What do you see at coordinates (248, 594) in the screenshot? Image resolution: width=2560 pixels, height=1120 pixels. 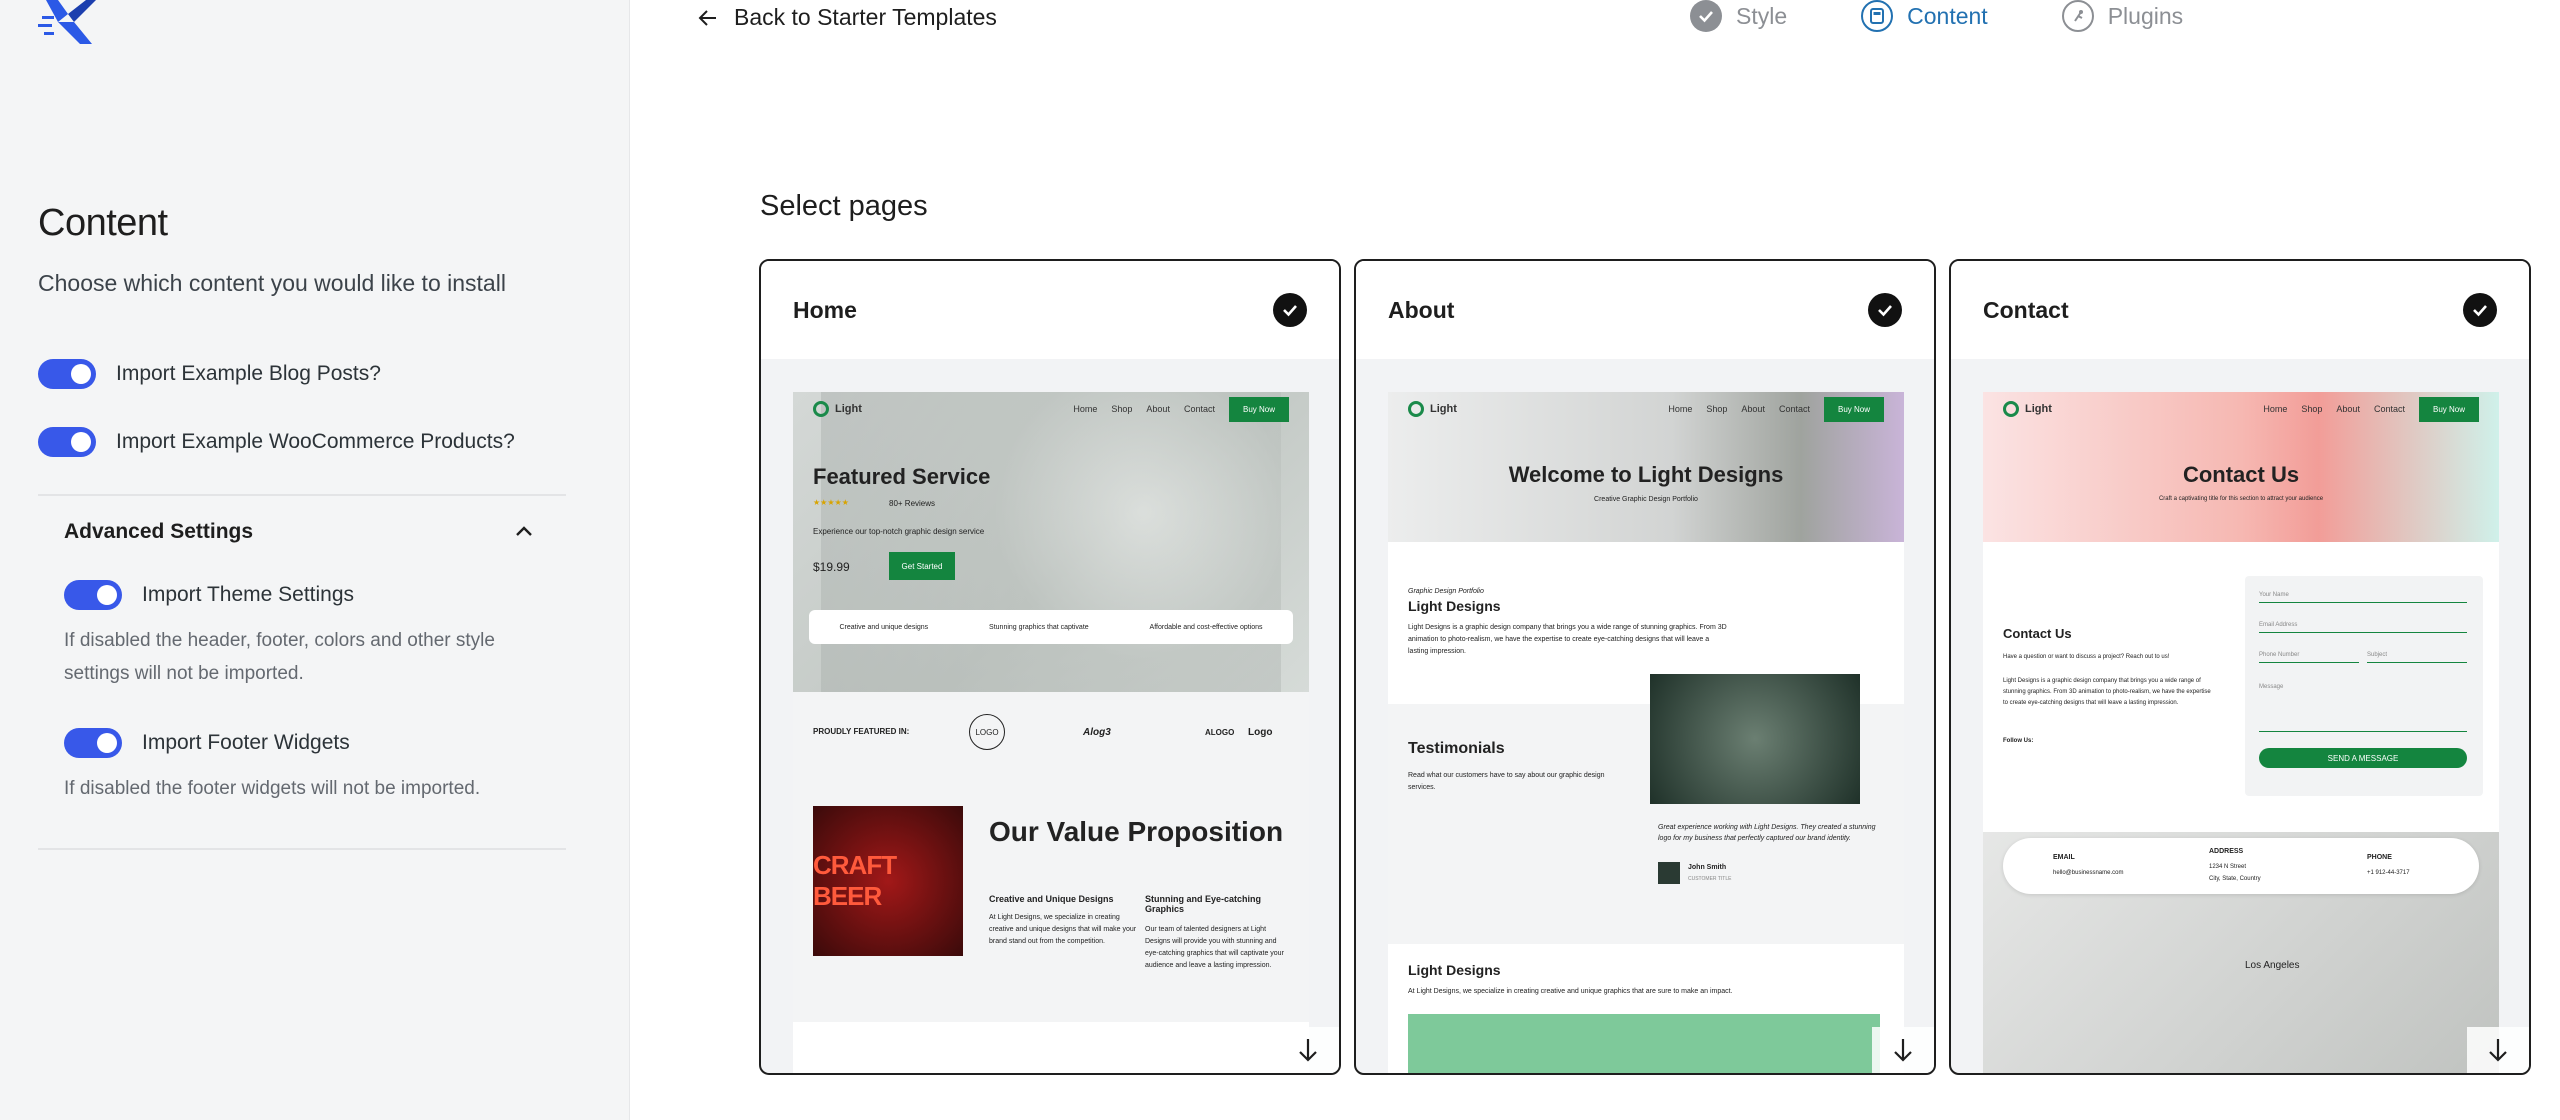 I see `theme-settings-label: Import Theme Settings` at bounding box center [248, 594].